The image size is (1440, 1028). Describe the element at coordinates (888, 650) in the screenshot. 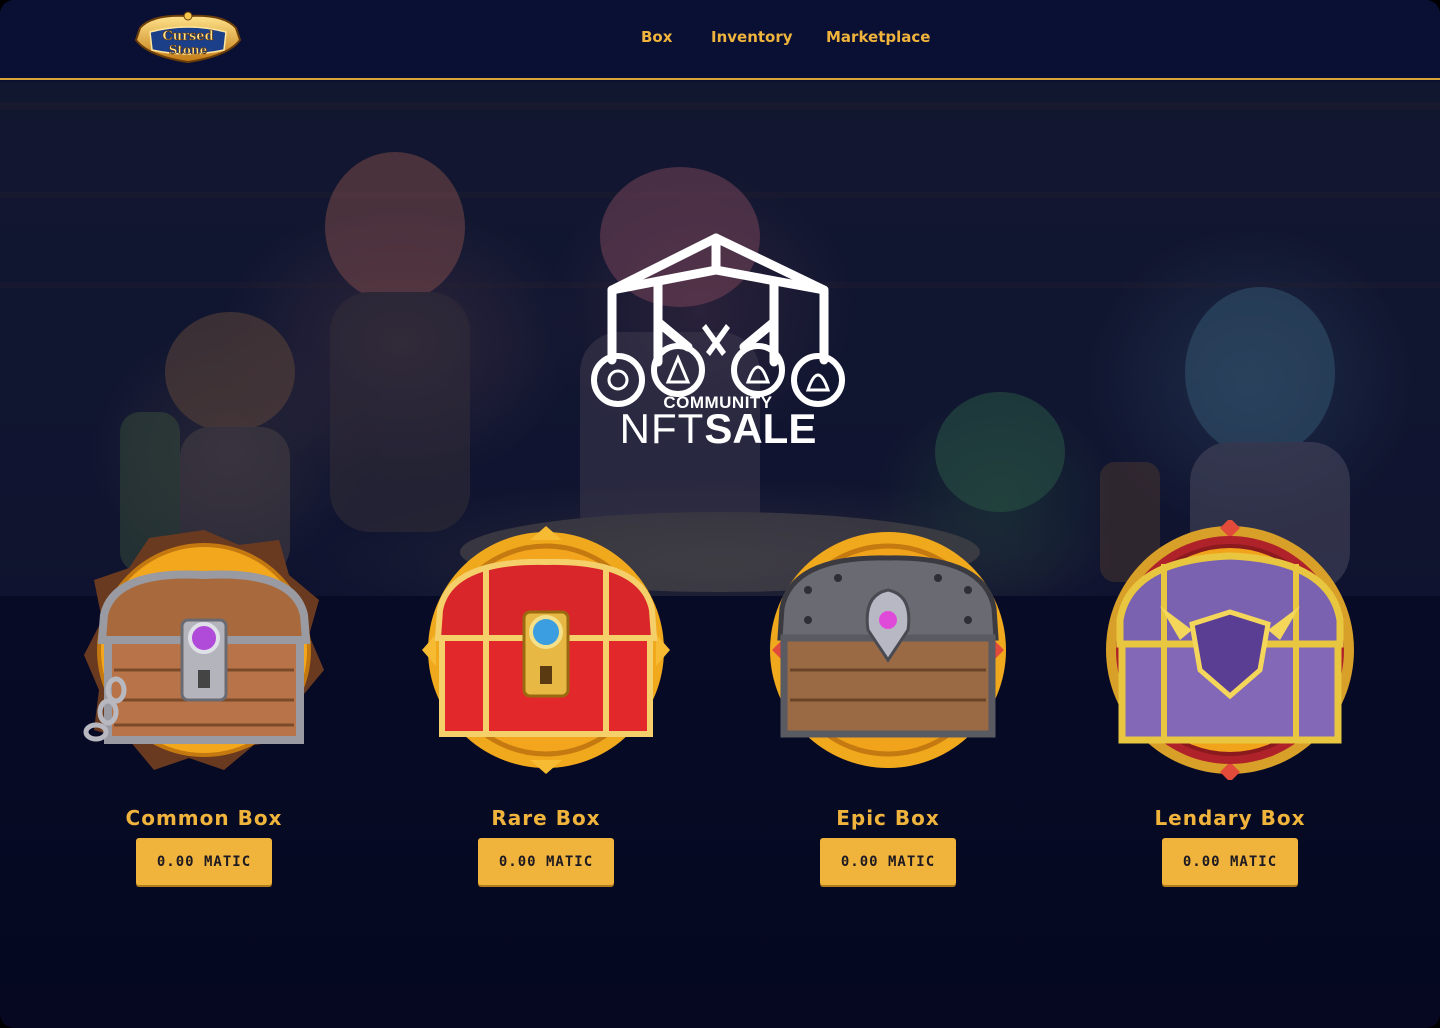

I see `epic-chest-image` at that location.